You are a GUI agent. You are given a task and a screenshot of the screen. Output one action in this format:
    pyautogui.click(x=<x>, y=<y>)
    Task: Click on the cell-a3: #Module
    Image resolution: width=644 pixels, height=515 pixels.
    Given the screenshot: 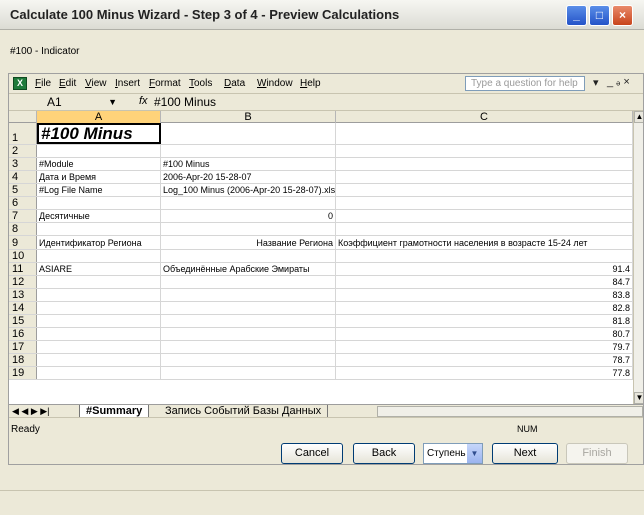 What is the action you would take?
    pyautogui.click(x=99, y=164)
    